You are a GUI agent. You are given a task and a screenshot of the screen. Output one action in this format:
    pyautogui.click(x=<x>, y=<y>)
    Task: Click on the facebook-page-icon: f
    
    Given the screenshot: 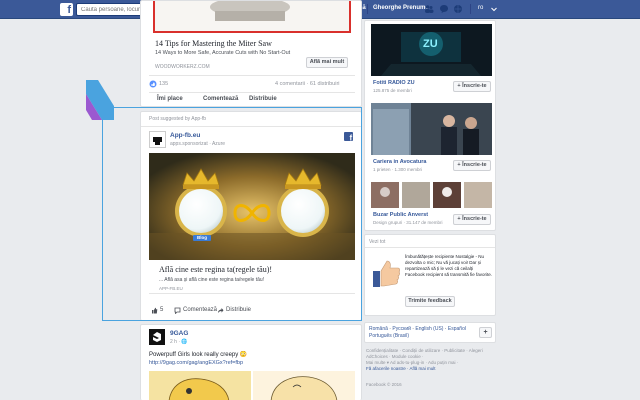 What is the action you would take?
    pyautogui.click(x=348, y=136)
    